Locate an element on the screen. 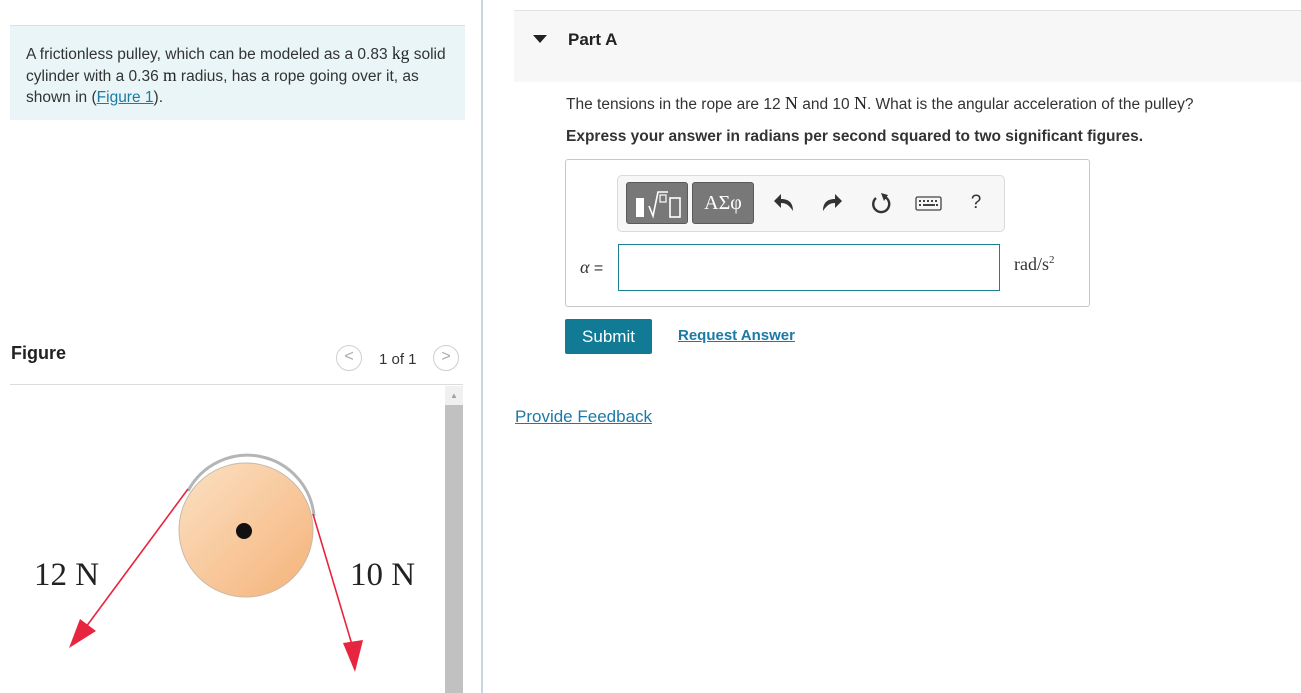  right-rope-arrow is located at coordinates (333, 581).